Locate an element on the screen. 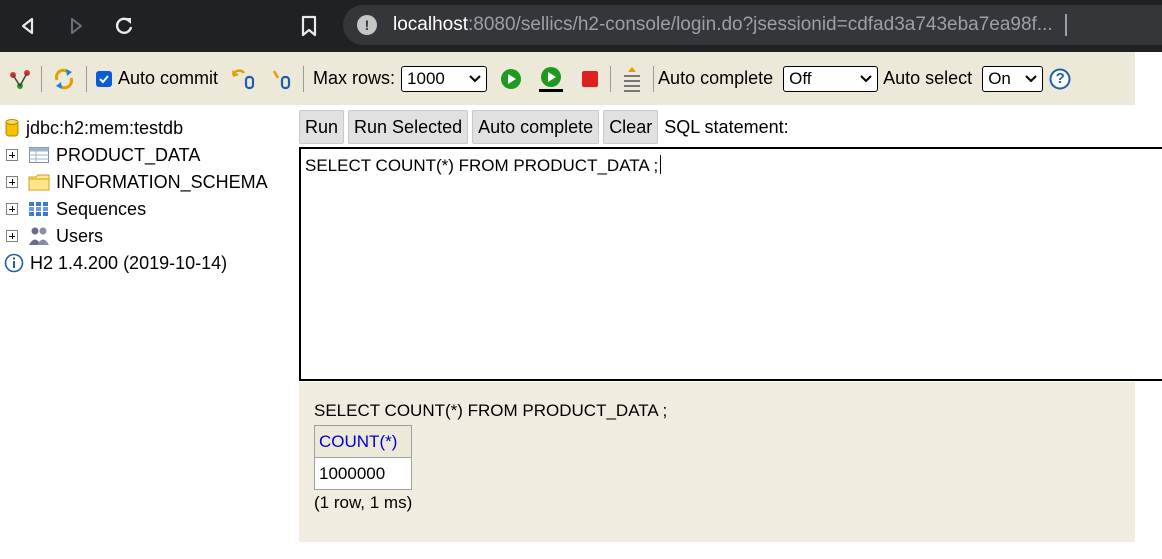 The width and height of the screenshot is (1162, 559). sql-editor-text: SELECT COUNT(*) FROM PRODUCT_DATA ; is located at coordinates (482, 165).